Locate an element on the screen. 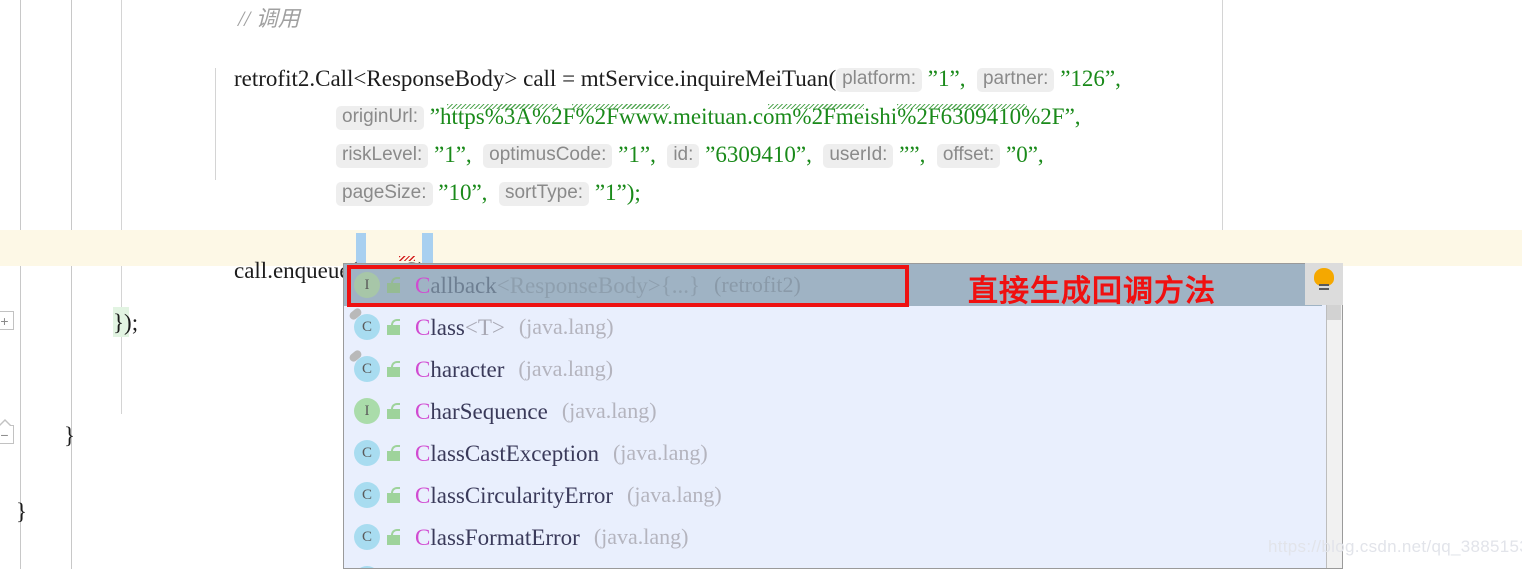 The image size is (1522, 569). code-line-comment: // 调用 is located at coordinates (269, 18).